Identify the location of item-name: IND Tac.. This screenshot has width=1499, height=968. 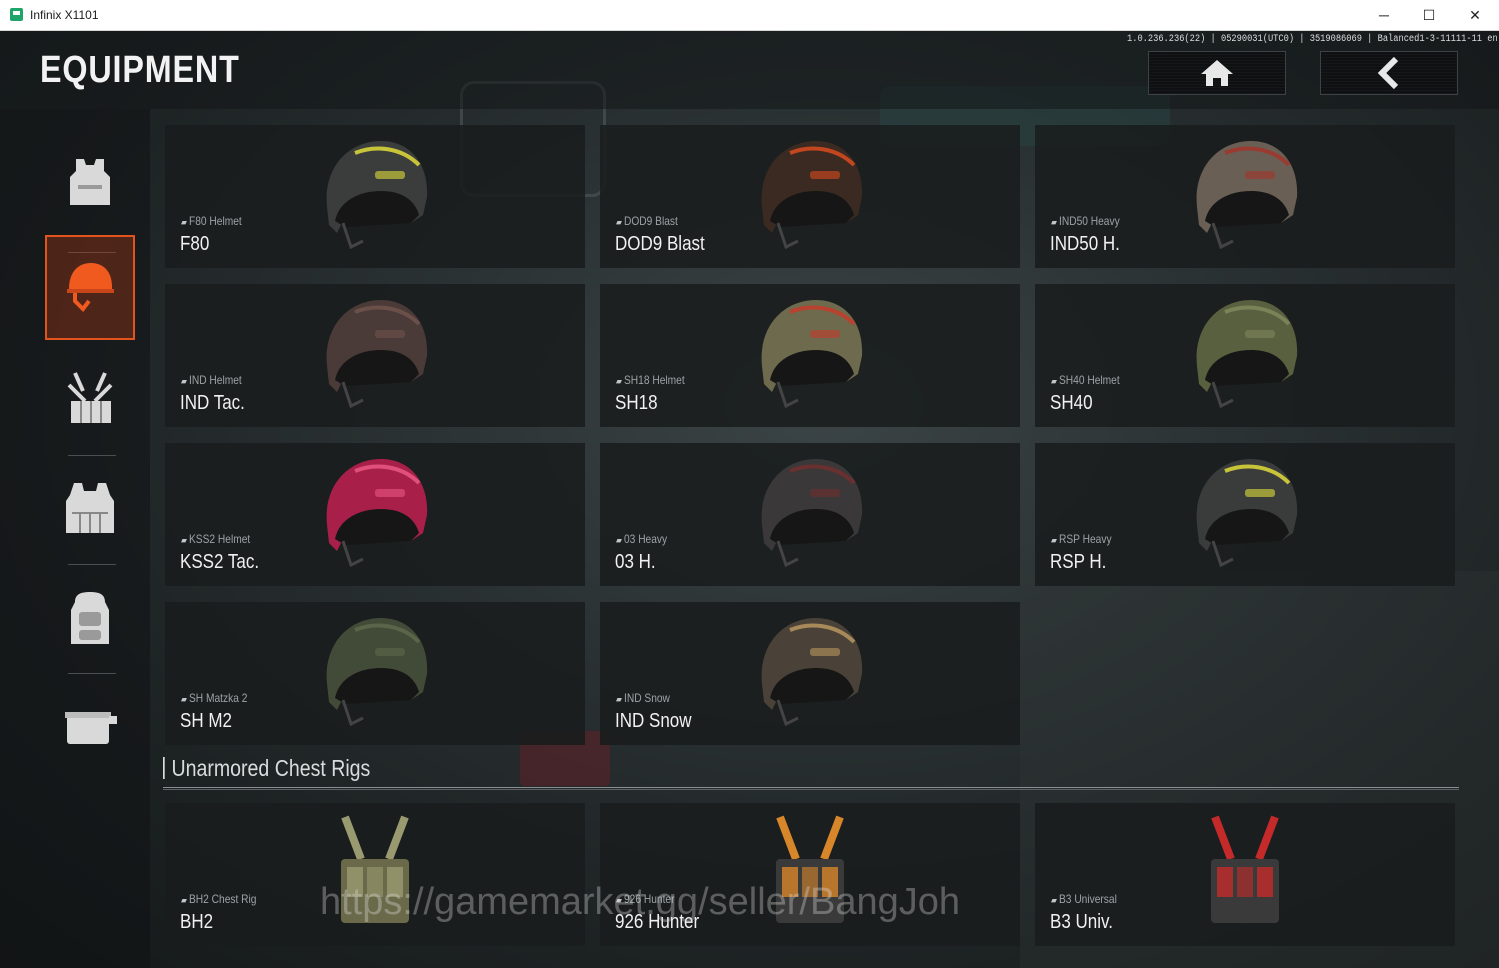
(212, 403).